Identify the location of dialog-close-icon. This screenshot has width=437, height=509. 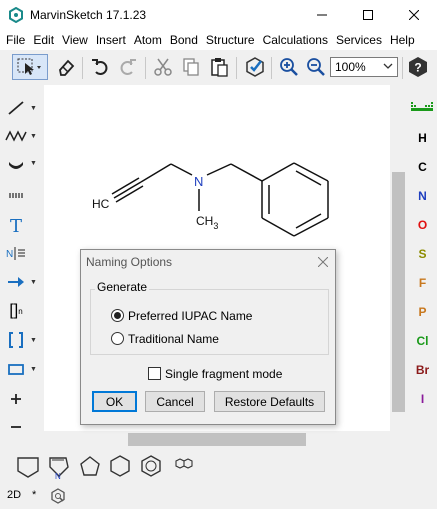
(323, 262).